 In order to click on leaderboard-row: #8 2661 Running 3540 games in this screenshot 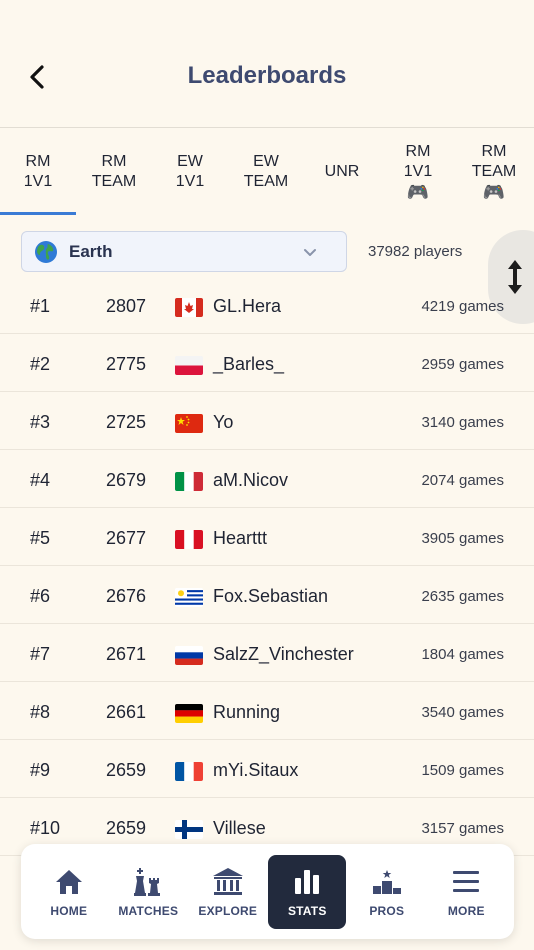, I will do `click(267, 711)`.